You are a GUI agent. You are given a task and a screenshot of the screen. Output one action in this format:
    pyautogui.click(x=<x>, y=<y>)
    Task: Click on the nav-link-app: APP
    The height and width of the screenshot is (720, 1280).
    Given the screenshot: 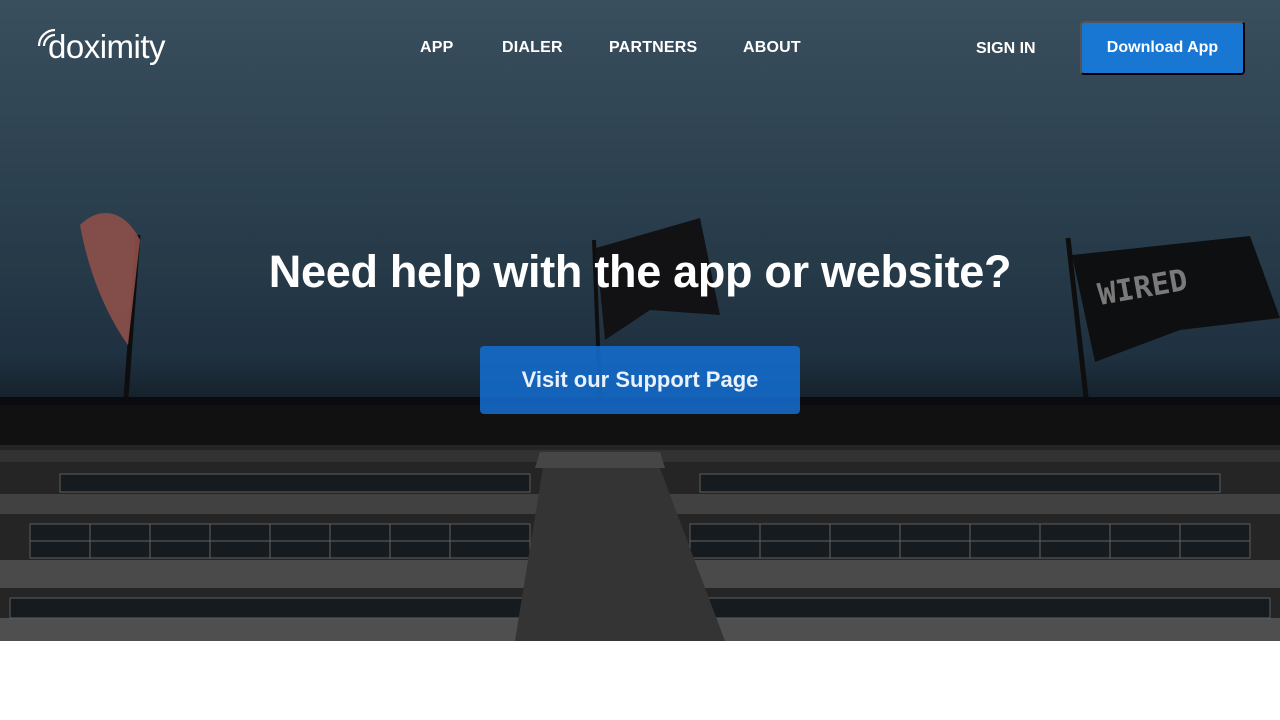 What is the action you would take?
    pyautogui.click(x=437, y=48)
    